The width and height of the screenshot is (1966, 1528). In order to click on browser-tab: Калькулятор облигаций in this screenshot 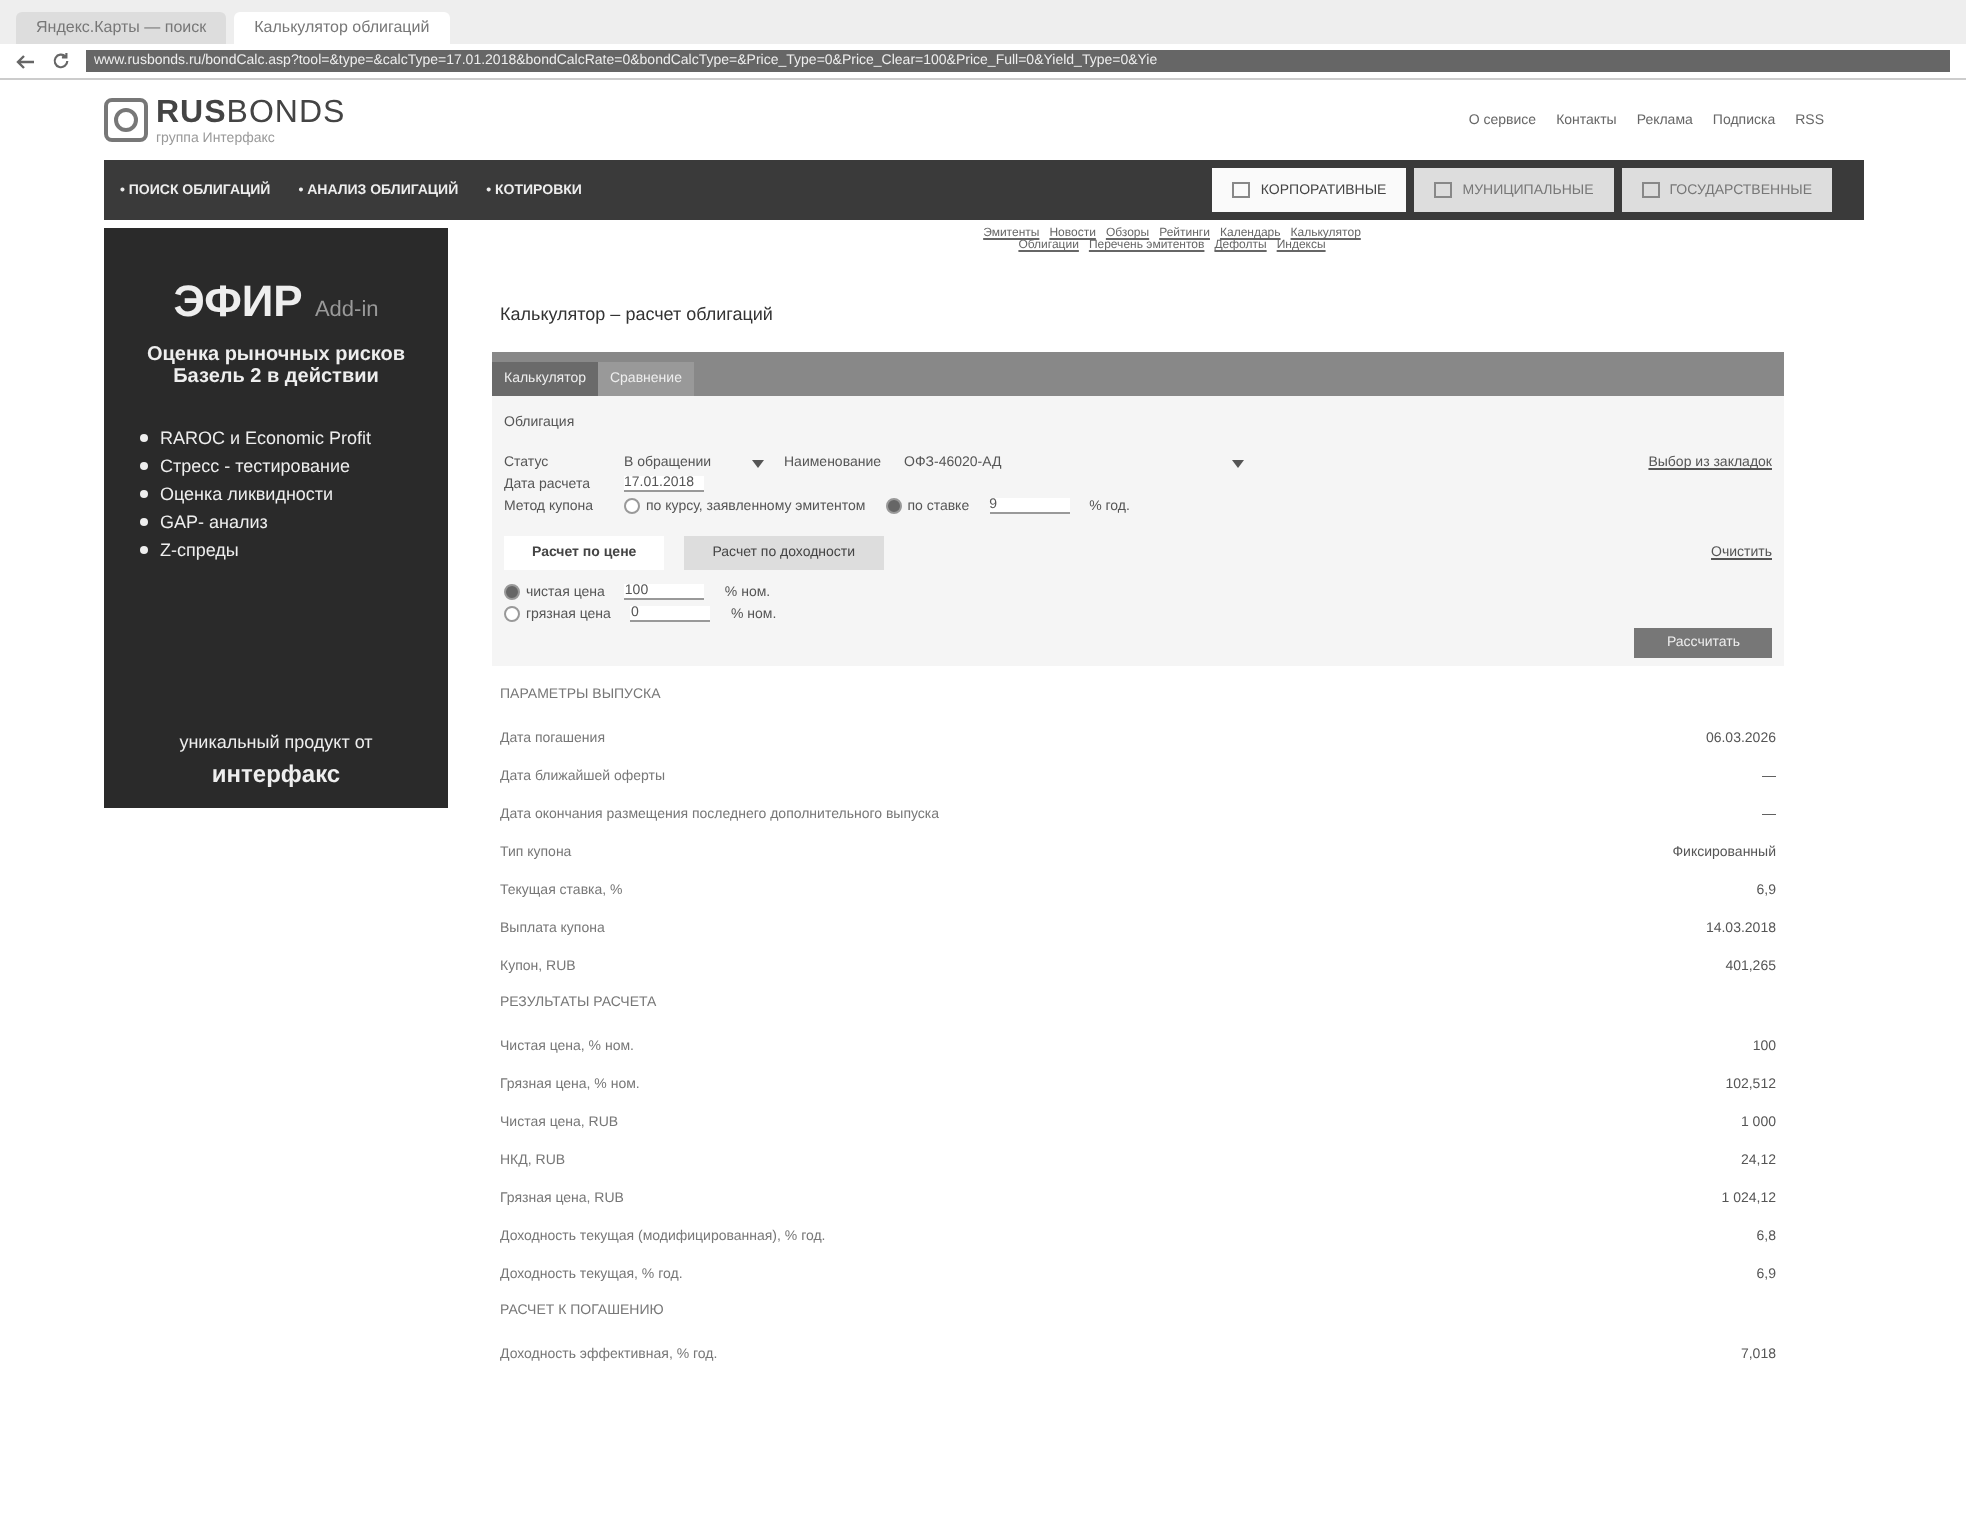, I will do `click(342, 28)`.